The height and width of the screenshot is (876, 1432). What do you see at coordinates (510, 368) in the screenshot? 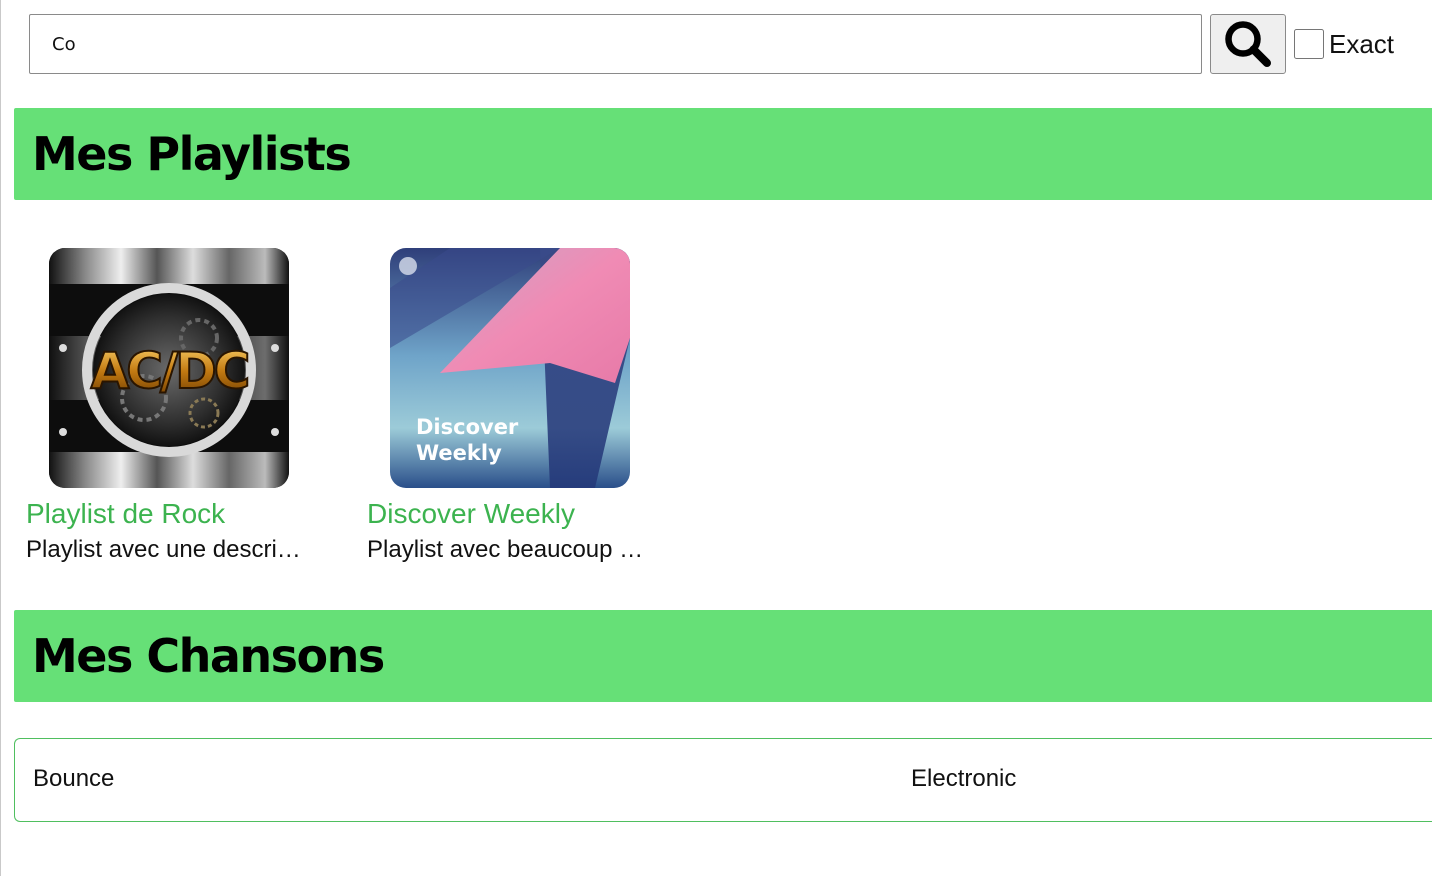
I see `playlist-cover-image: Discover Weekly` at bounding box center [510, 368].